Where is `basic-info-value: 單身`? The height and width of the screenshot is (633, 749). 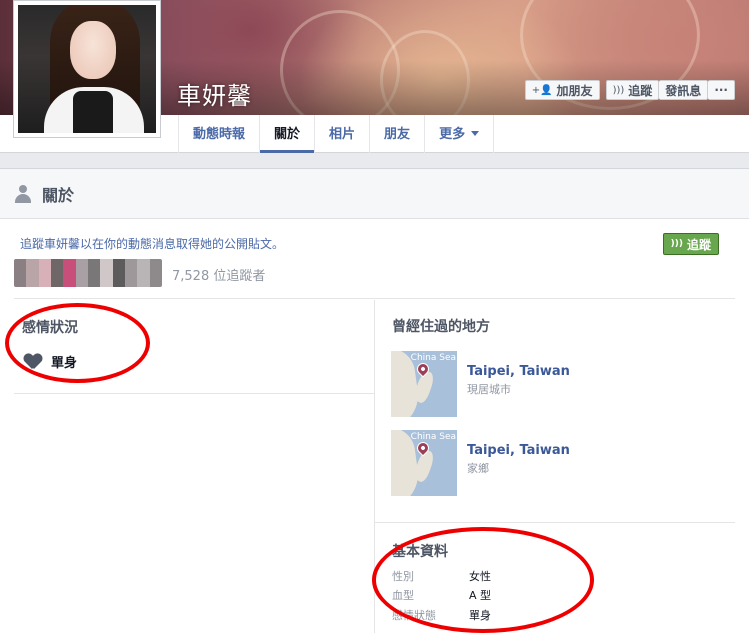 basic-info-value: 單身 is located at coordinates (480, 615).